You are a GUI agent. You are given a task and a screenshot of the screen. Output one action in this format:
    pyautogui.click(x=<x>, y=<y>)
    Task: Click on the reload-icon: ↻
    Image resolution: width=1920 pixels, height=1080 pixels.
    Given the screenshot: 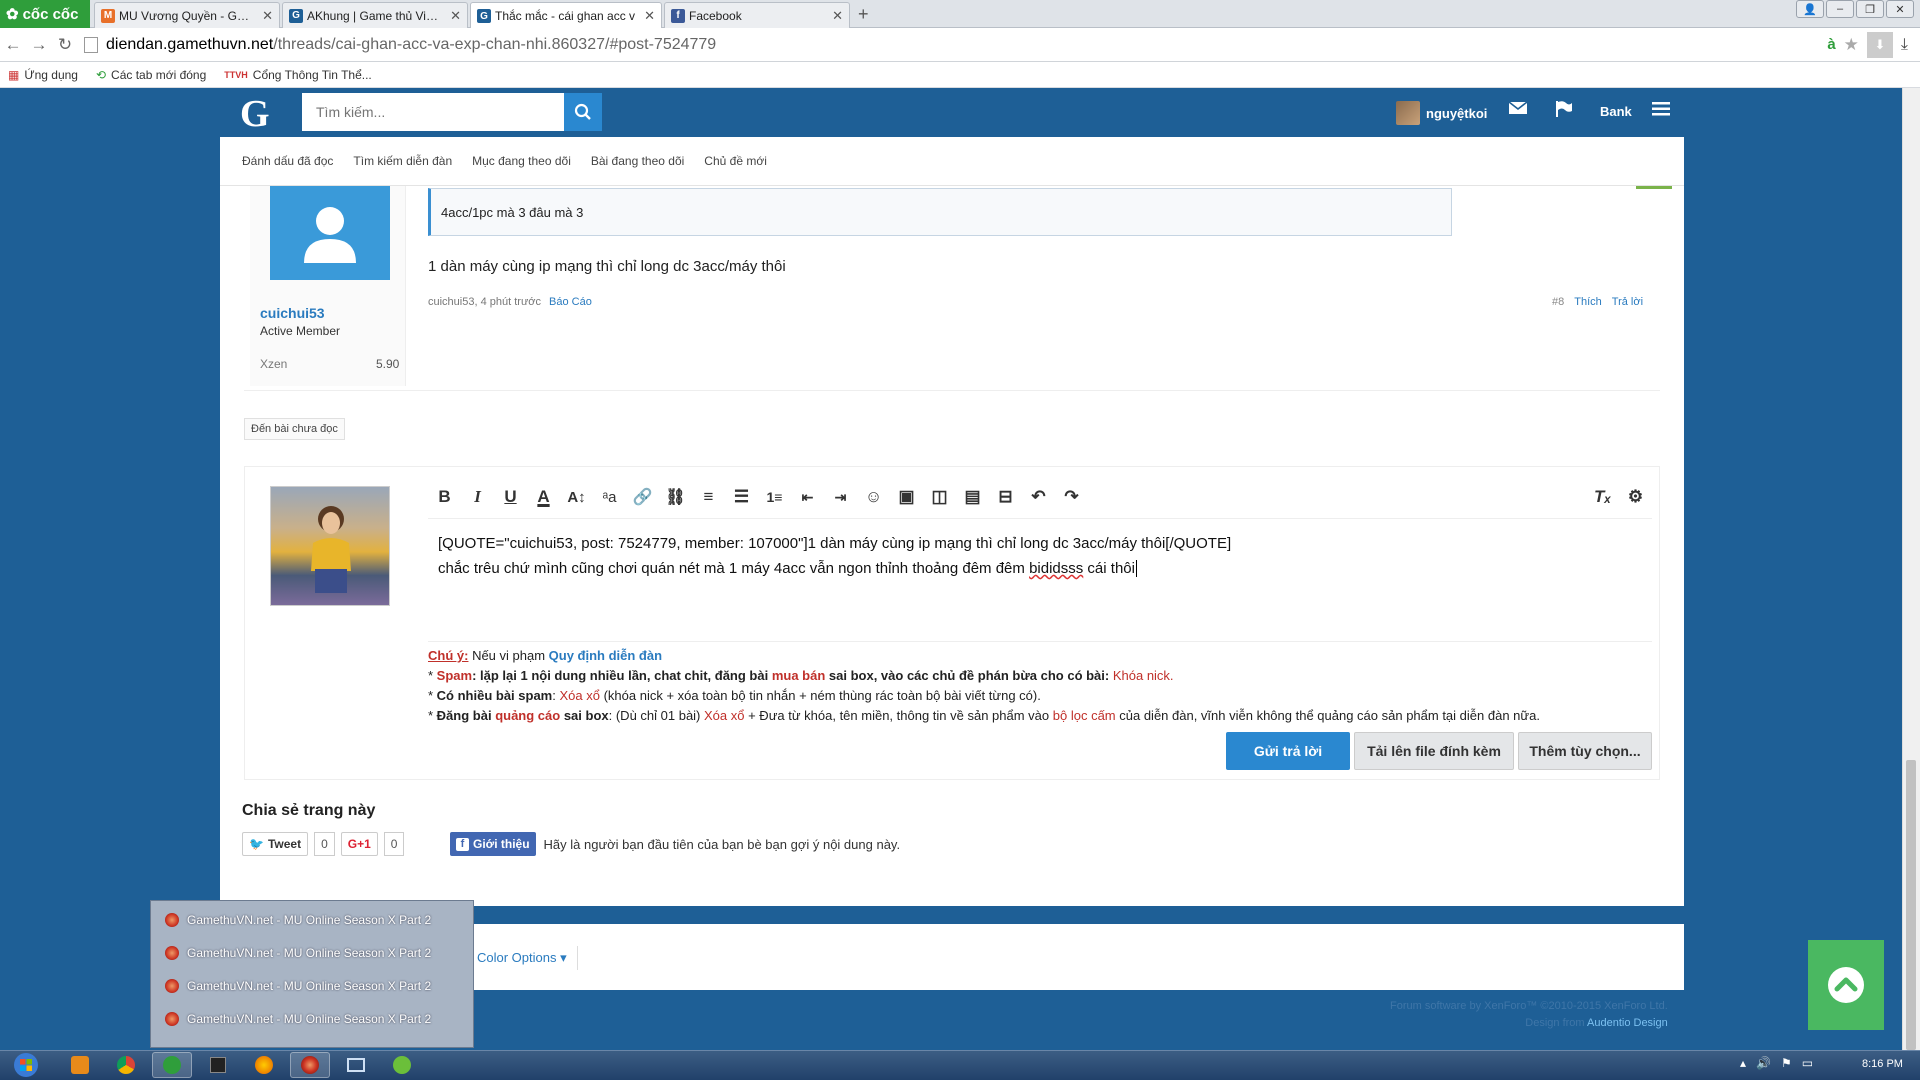 What is the action you would take?
    pyautogui.click(x=65, y=45)
    